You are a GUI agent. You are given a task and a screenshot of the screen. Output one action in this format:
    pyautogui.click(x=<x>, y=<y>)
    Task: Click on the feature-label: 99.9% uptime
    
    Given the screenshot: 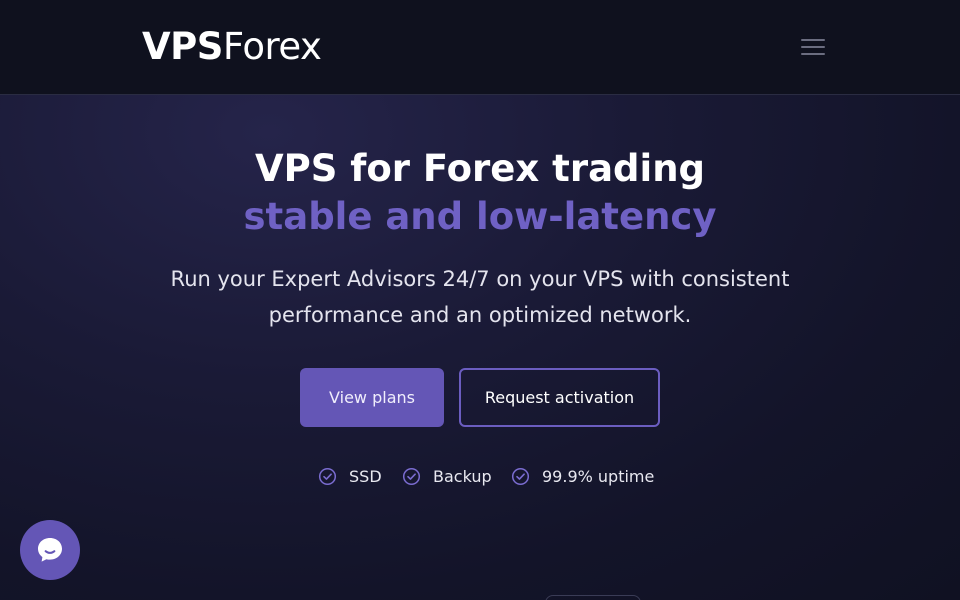 What is the action you would take?
    pyautogui.click(x=598, y=476)
    